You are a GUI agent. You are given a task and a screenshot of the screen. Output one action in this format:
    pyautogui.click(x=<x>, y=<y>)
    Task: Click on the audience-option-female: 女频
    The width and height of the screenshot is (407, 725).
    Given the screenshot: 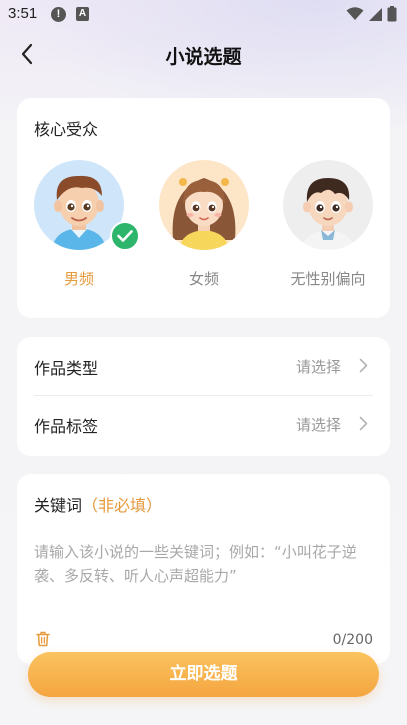 What is the action you would take?
    pyautogui.click(x=204, y=224)
    